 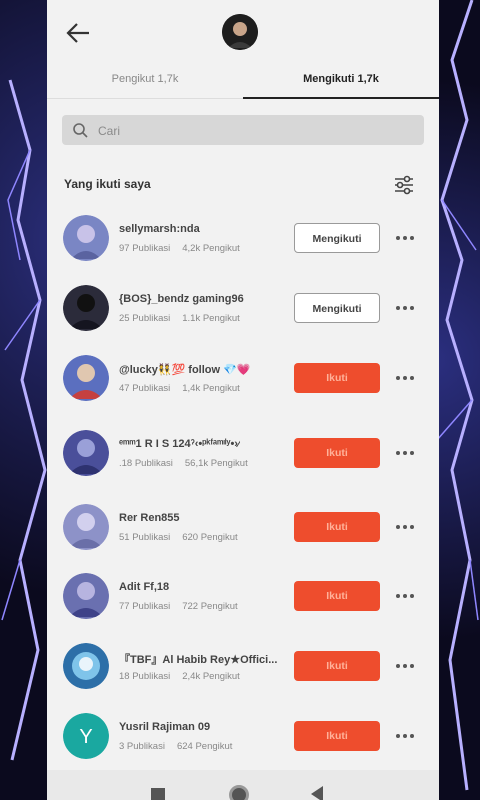 What do you see at coordinates (179, 676) in the screenshot?
I see `user-stats: 18 Publikasi 2,4k Pengikut` at bounding box center [179, 676].